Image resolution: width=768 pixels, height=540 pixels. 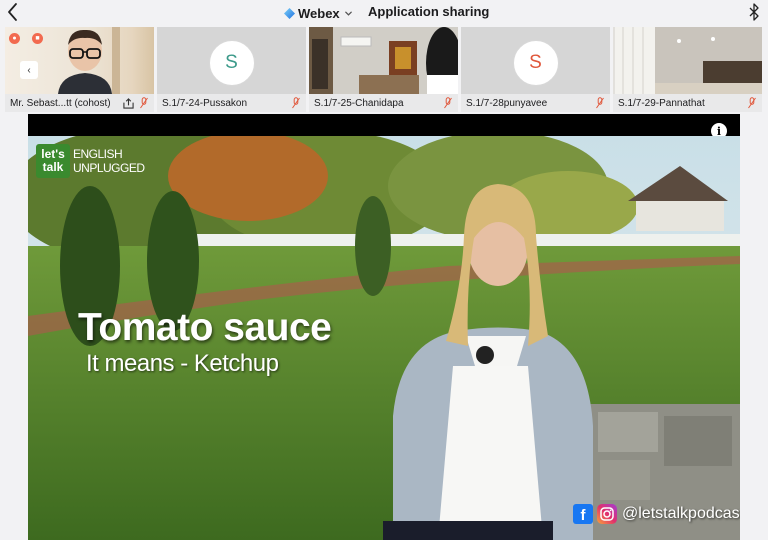 What do you see at coordinates (109, 168) in the screenshot?
I see `brand-line-2: UNPLUGGED` at bounding box center [109, 168].